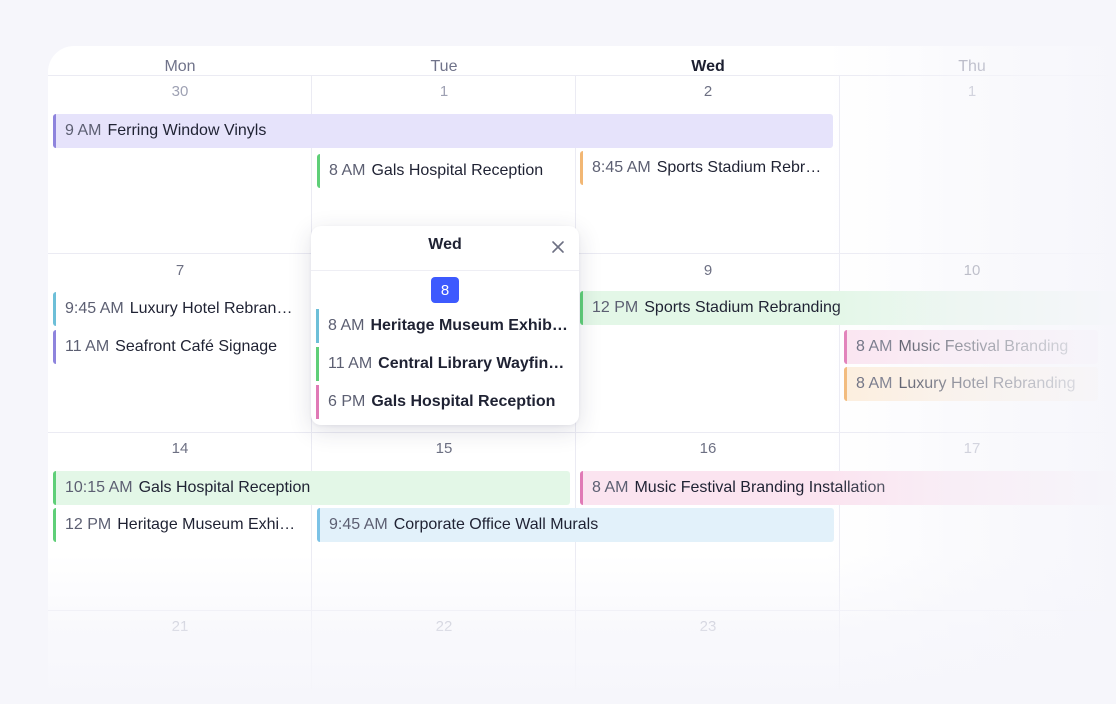  I want to click on event-name: Ferring Window Vinyls, so click(187, 130).